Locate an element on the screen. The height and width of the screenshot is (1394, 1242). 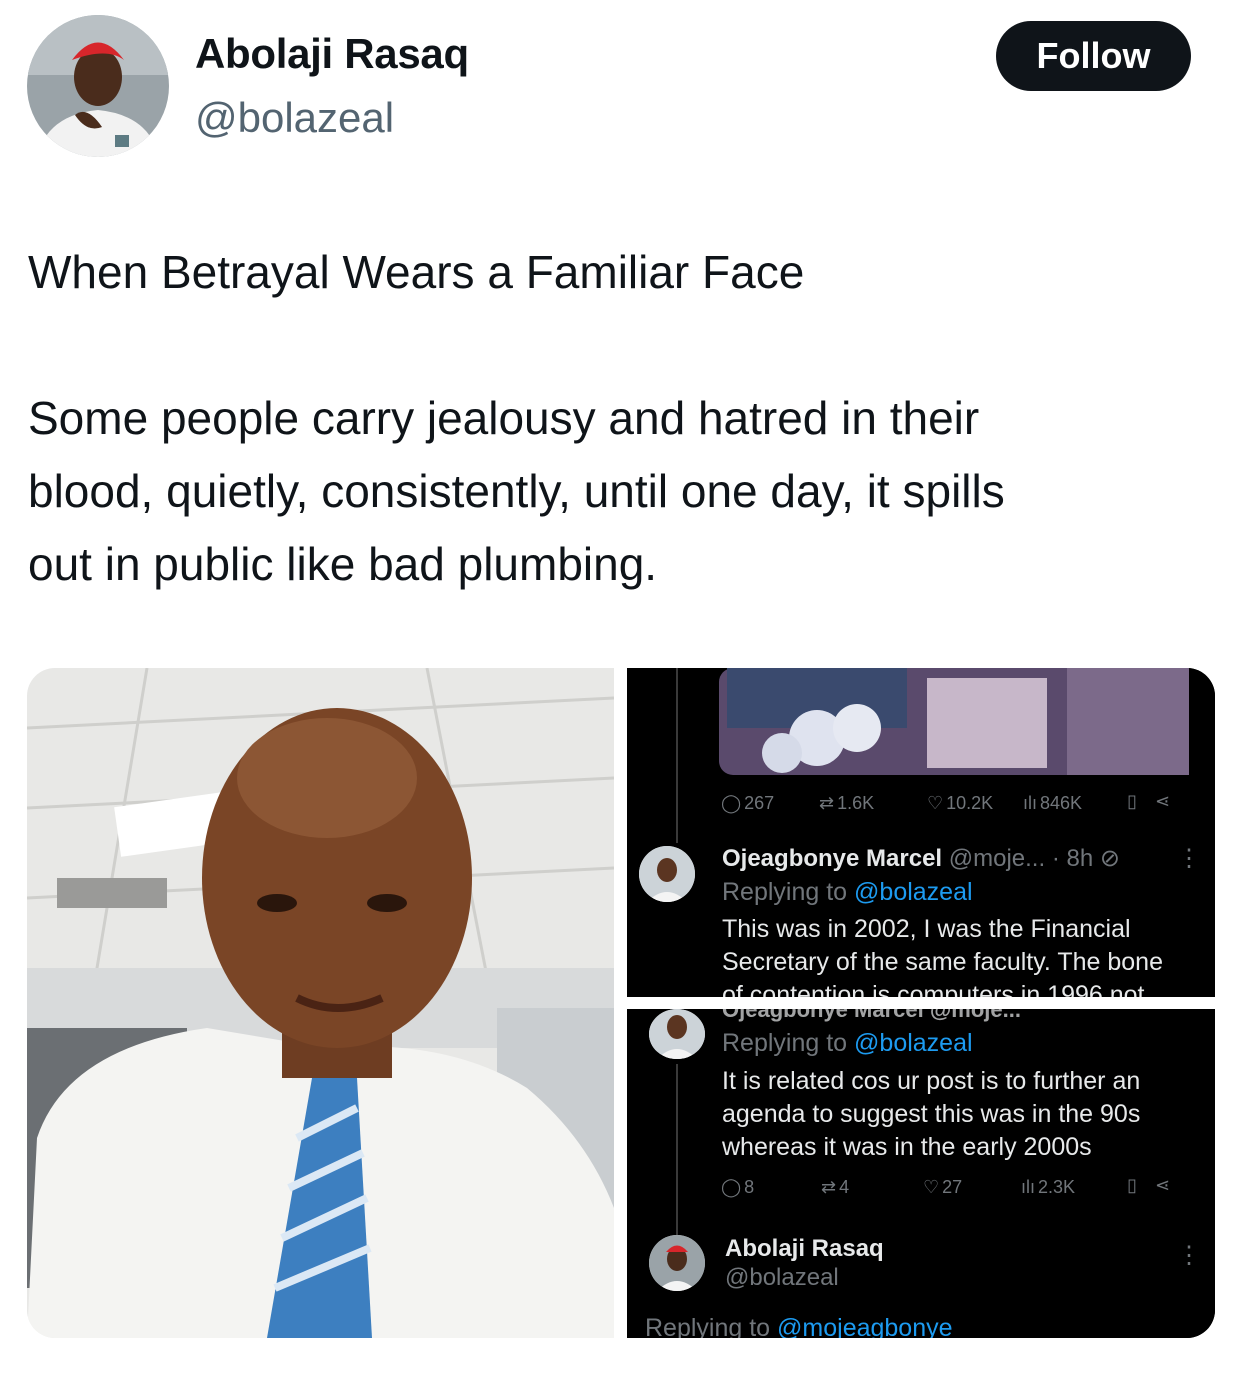
repost-count: ⇄ 4 is located at coordinates (835, 1187).